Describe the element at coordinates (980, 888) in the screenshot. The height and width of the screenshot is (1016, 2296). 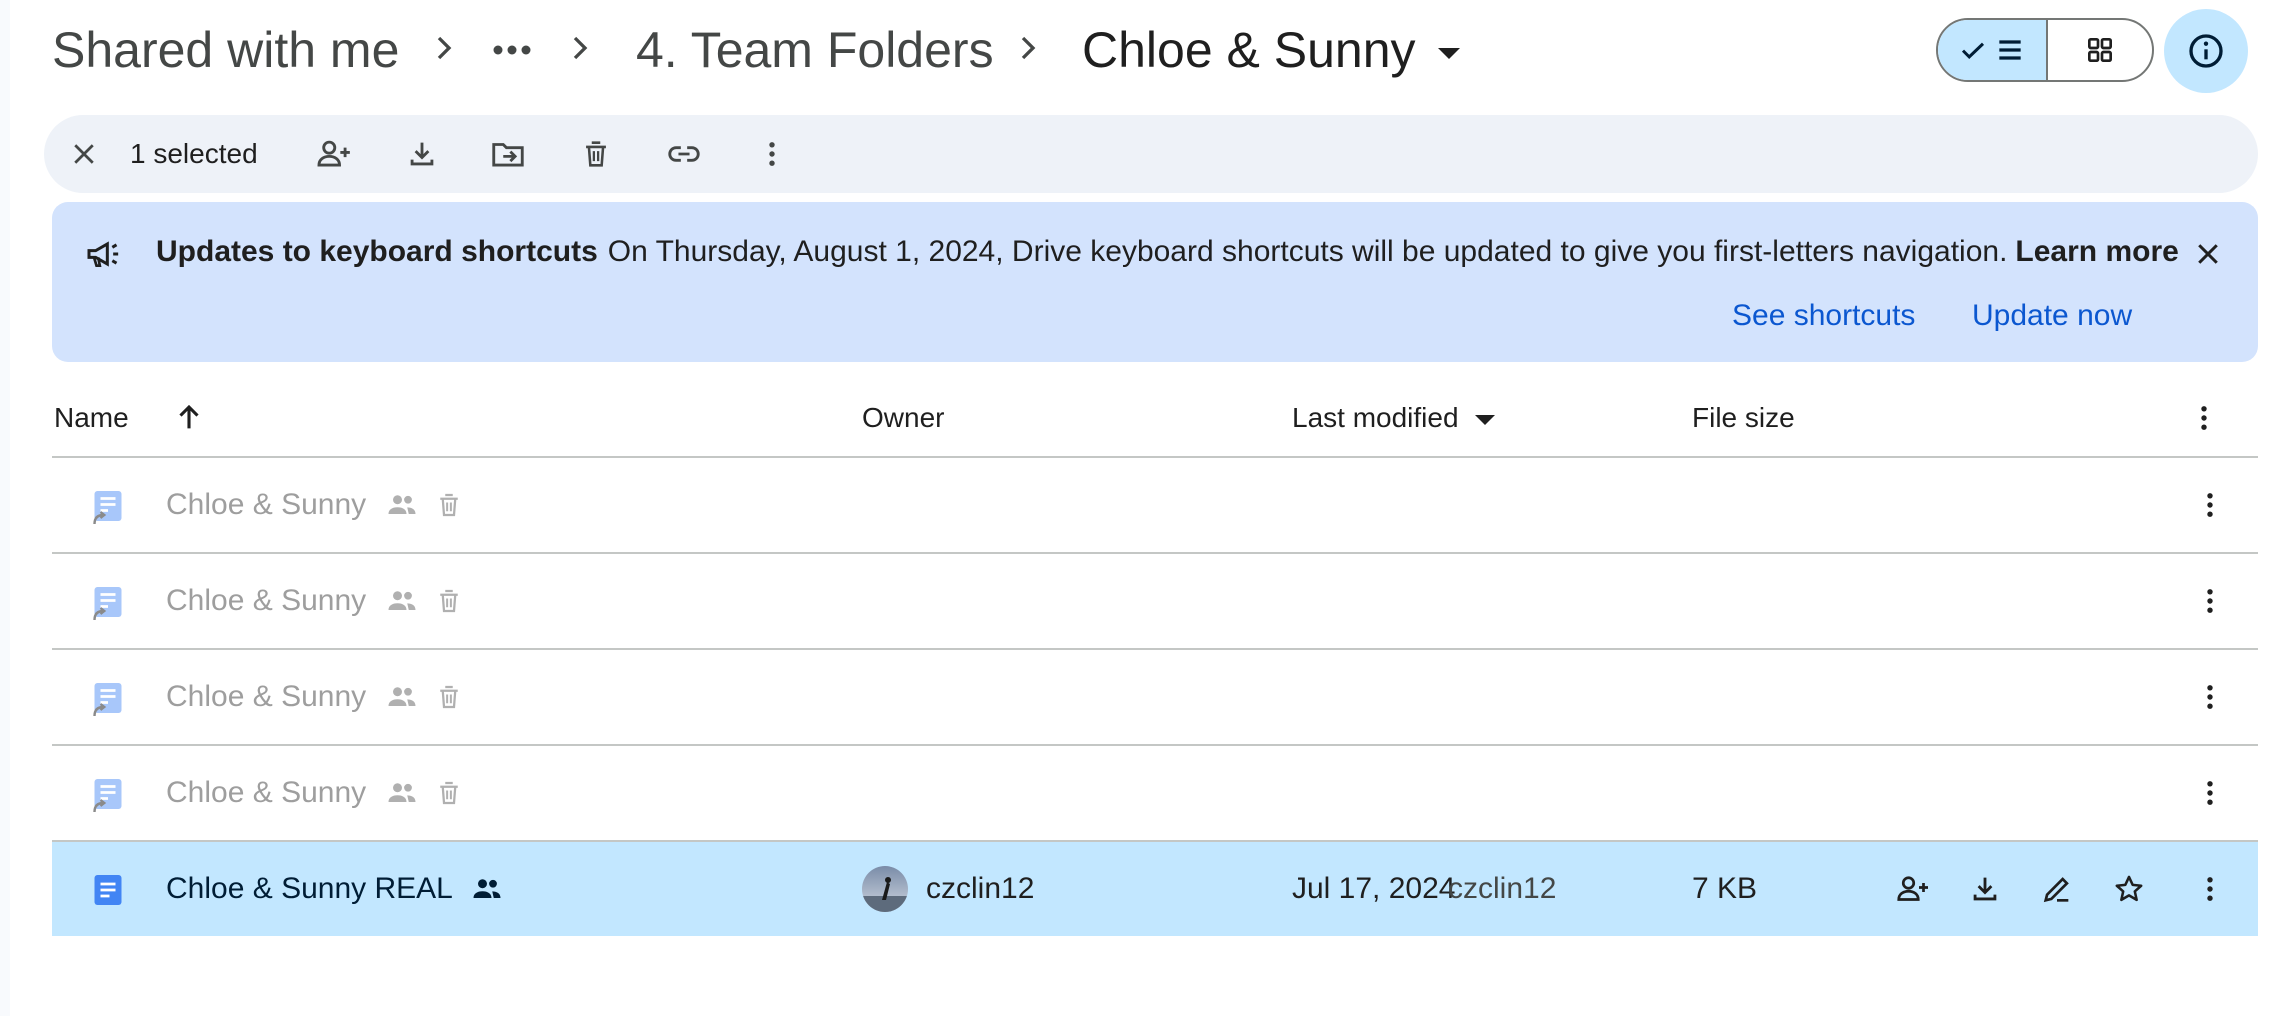
I see `owner-name: czclin12` at that location.